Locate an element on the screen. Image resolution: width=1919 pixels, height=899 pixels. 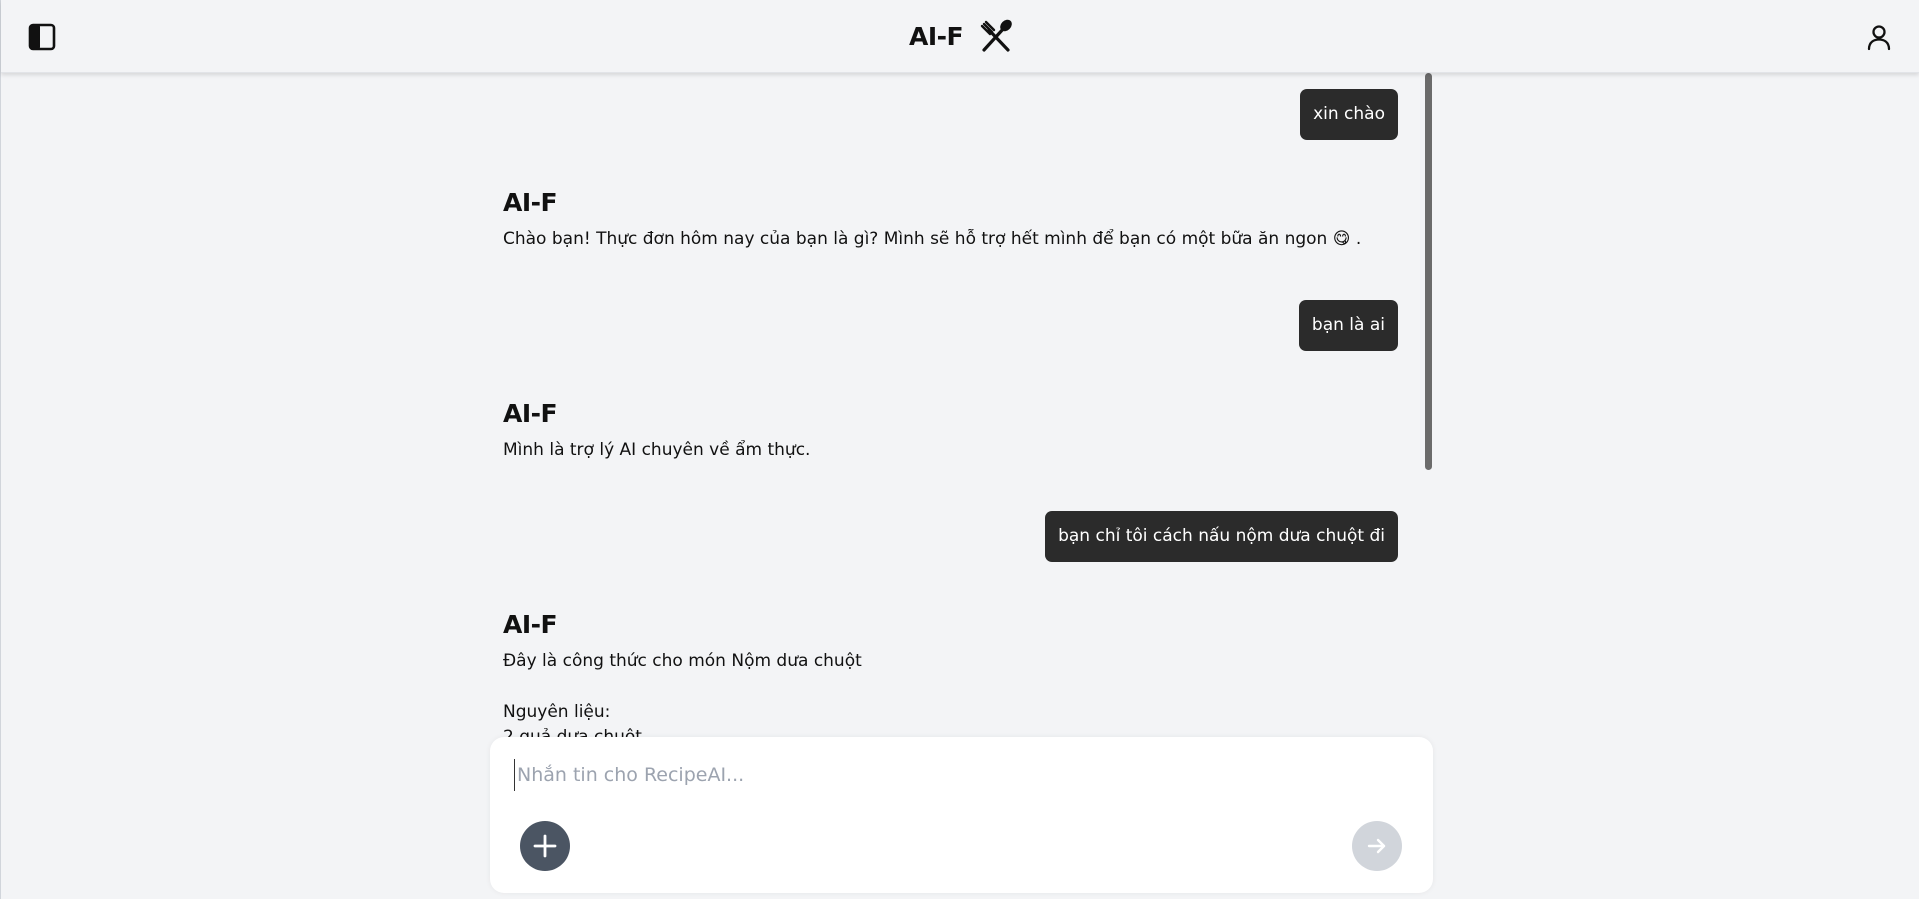
sidebar-toggle-button is located at coordinates (42, 37).